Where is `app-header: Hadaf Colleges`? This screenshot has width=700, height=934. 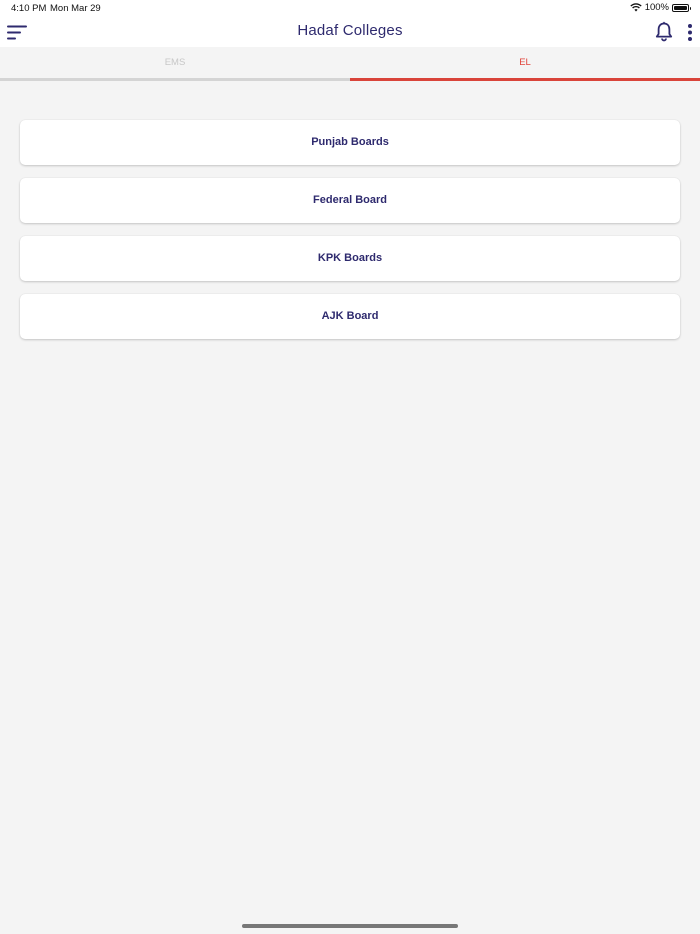
app-header: Hadaf Colleges is located at coordinates (350, 31).